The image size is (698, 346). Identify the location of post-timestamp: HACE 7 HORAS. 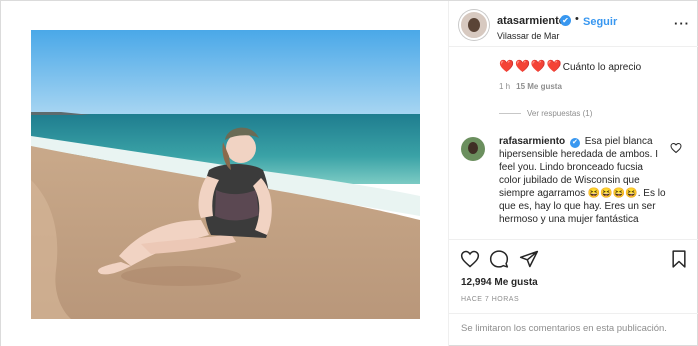
(490, 299).